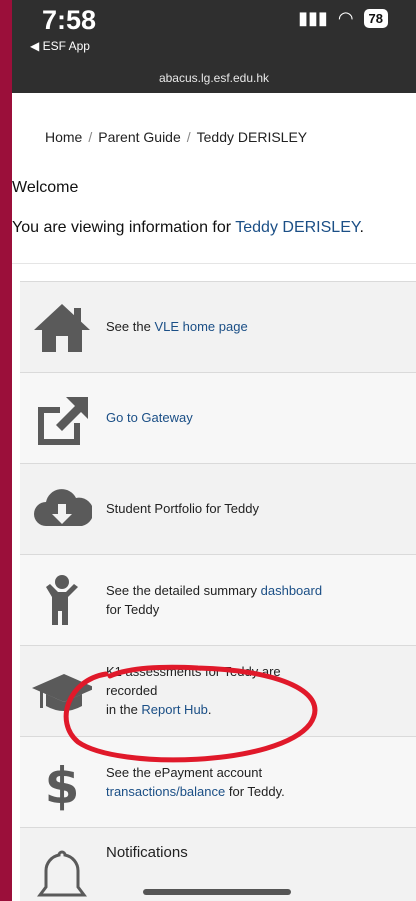  I want to click on report-suffix: ., so click(209, 709).